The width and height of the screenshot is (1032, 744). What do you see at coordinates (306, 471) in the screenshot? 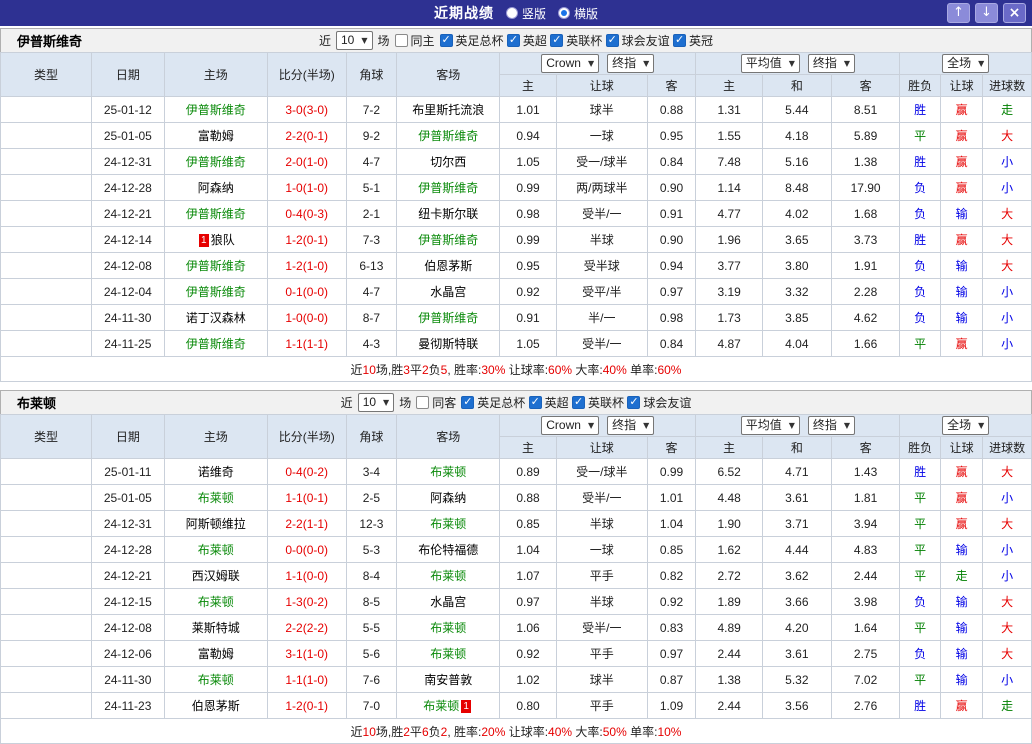
I see `score-cell: 0-4(0-2)` at bounding box center [306, 471].